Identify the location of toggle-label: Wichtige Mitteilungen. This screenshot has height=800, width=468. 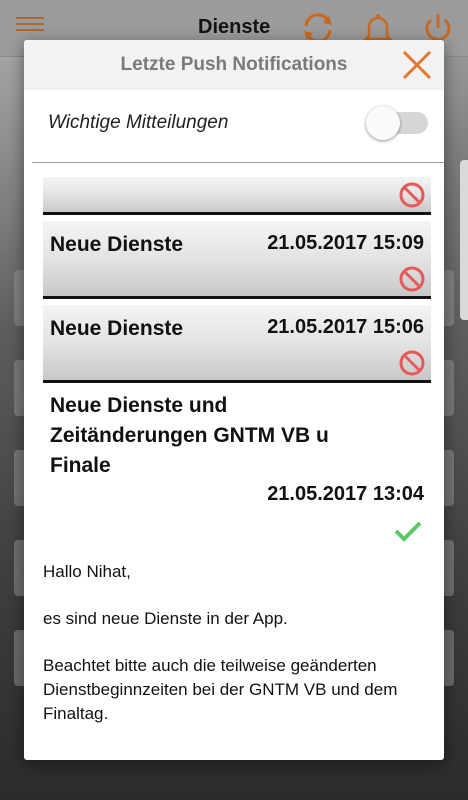
(138, 122).